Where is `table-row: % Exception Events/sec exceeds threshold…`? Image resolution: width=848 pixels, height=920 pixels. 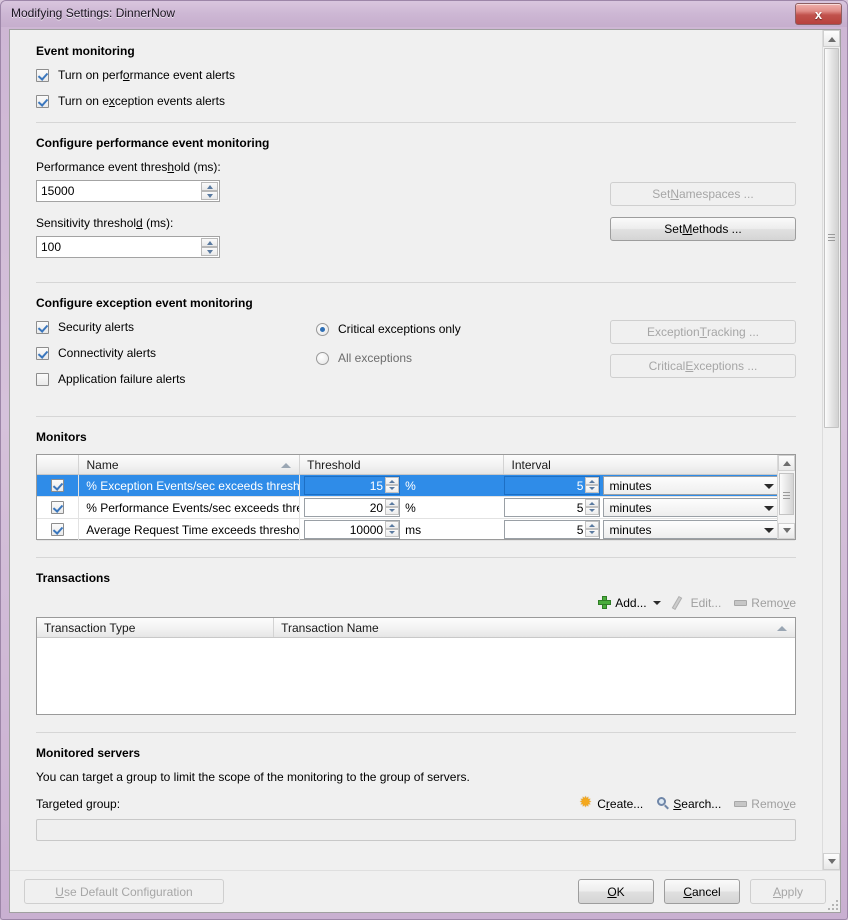 table-row: % Exception Events/sec exceeds threshold… is located at coordinates (416, 485).